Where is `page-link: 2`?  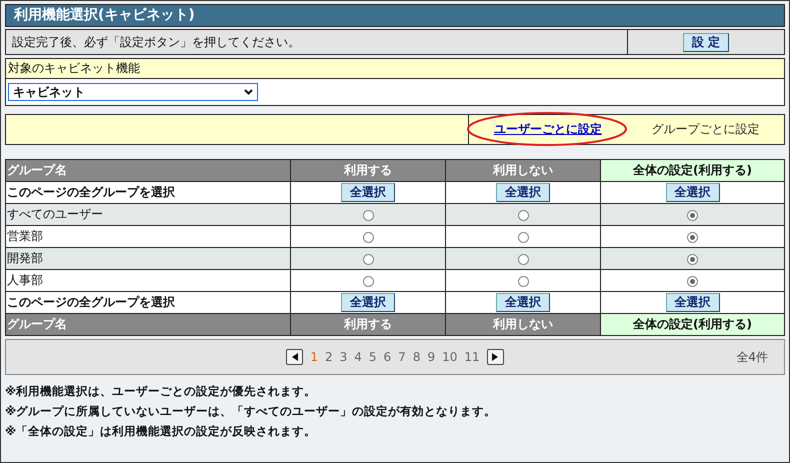
page-link: 2 is located at coordinates (328, 357).